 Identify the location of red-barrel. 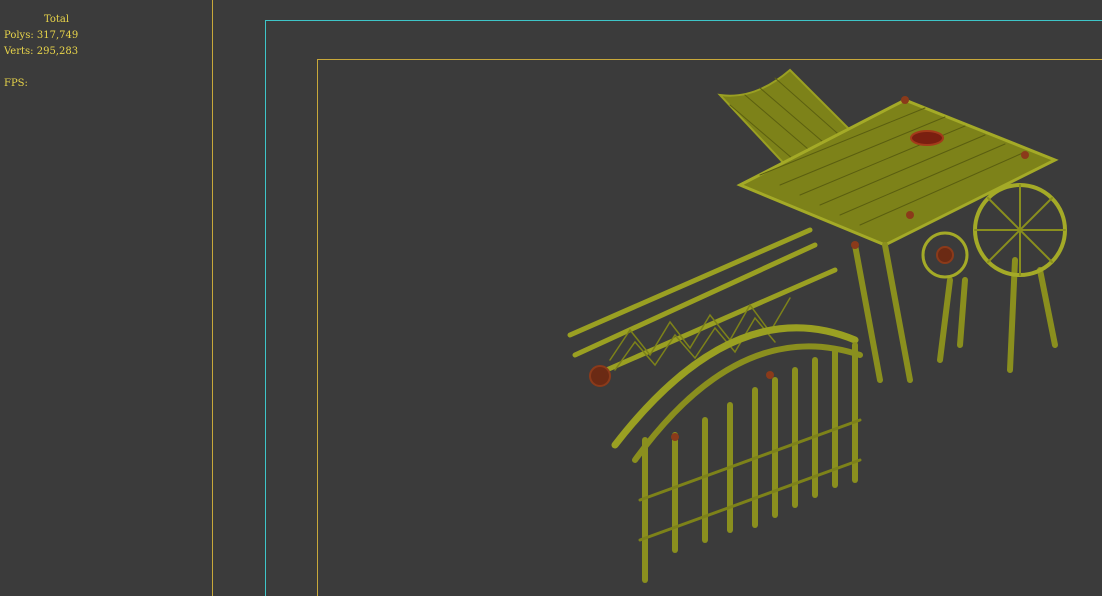
(927, 138).